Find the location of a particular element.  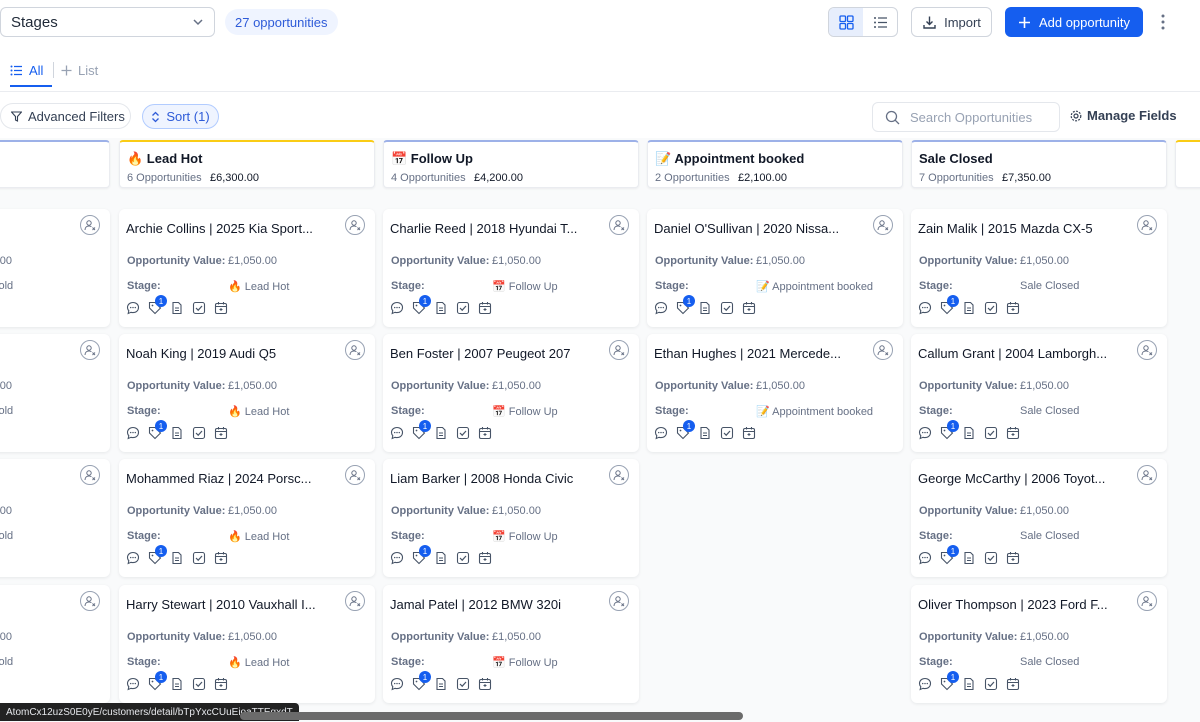

opportunity-title: Zain Malik | 2015 Mazda CX-5 is located at coordinates (1020, 228).